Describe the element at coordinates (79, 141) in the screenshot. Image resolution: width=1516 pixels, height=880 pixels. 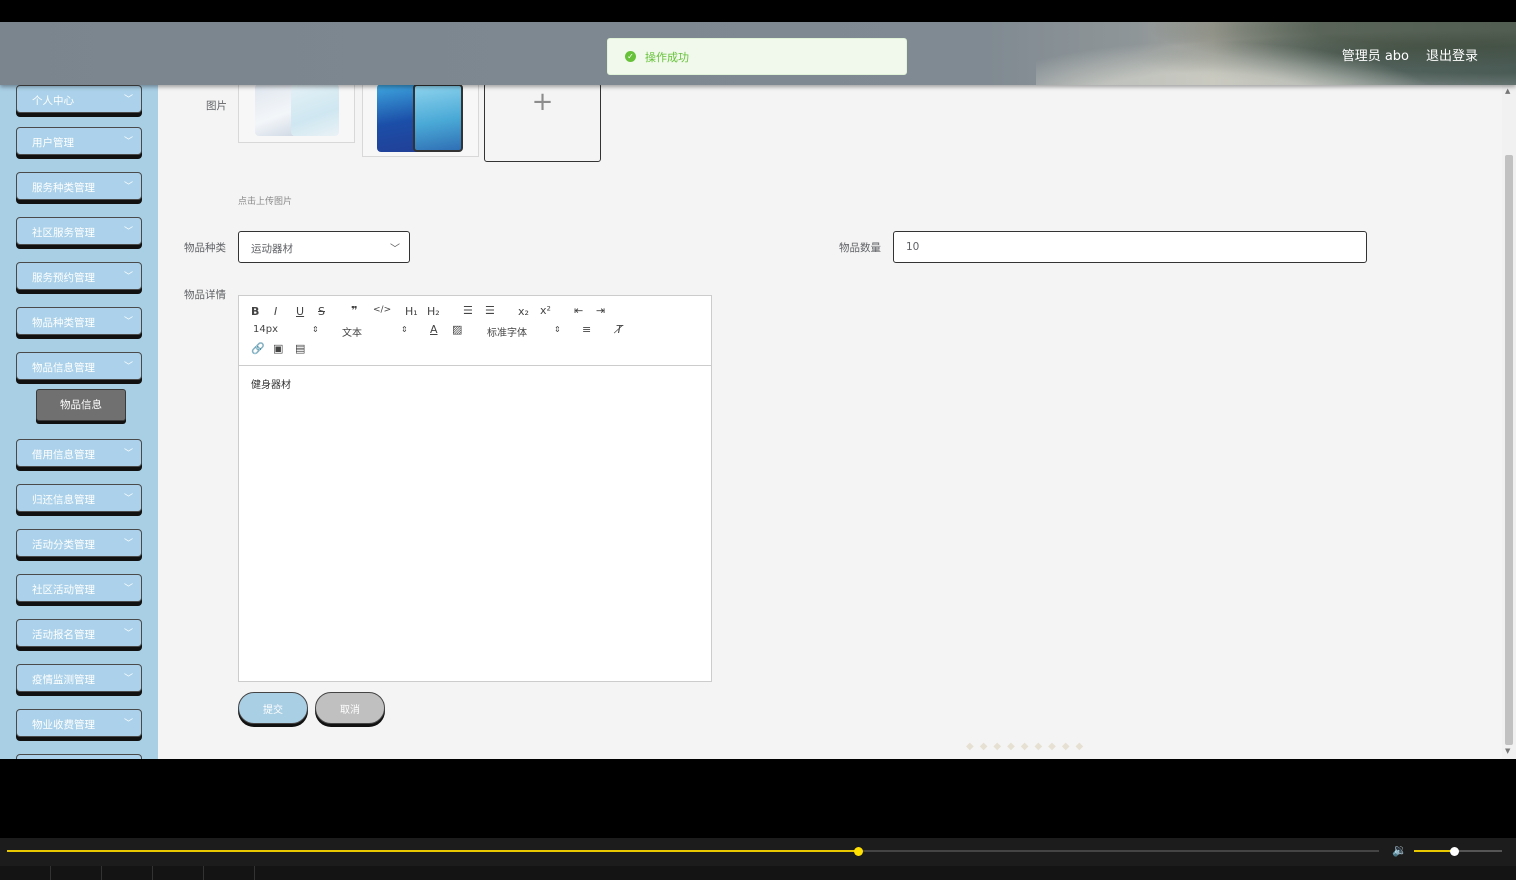
I see `sidebar-item-user-management: 用户管理 ﹀` at that location.